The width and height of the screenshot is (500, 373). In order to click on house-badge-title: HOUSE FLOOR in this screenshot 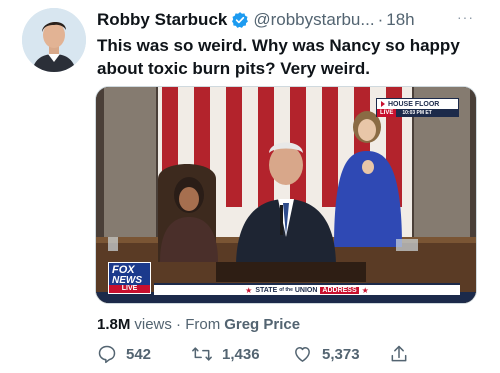, I will do `click(414, 104)`.